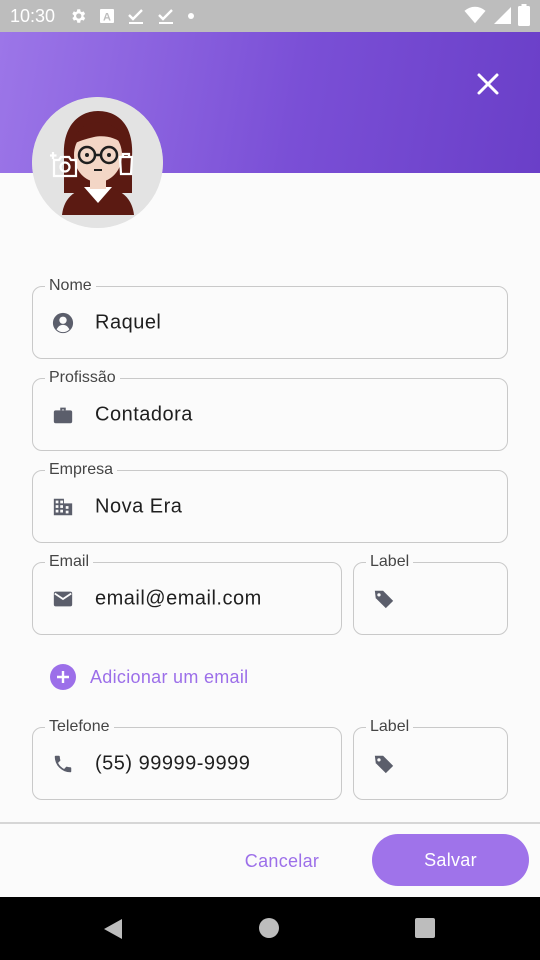  What do you see at coordinates (425, 928) in the screenshot?
I see `recents-icon` at bounding box center [425, 928].